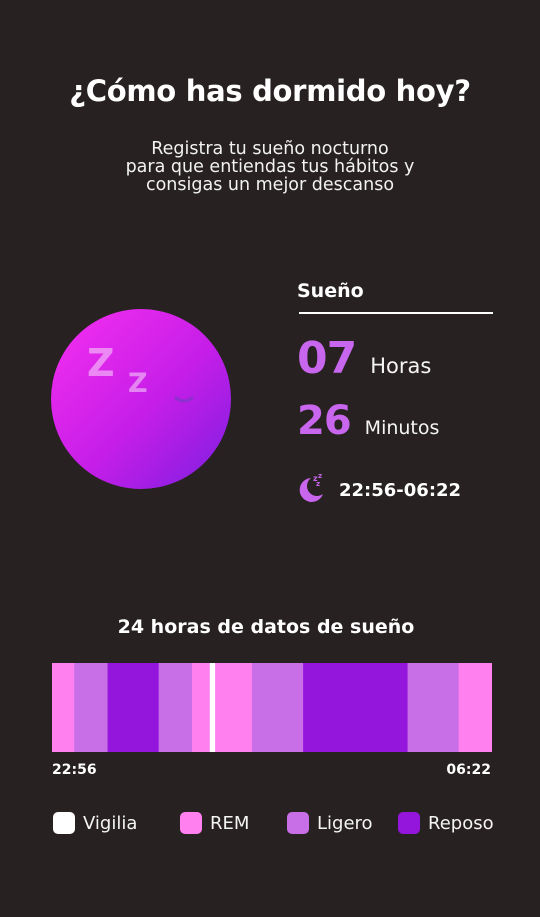 The image size is (540, 917). I want to click on divider, so click(396, 313).